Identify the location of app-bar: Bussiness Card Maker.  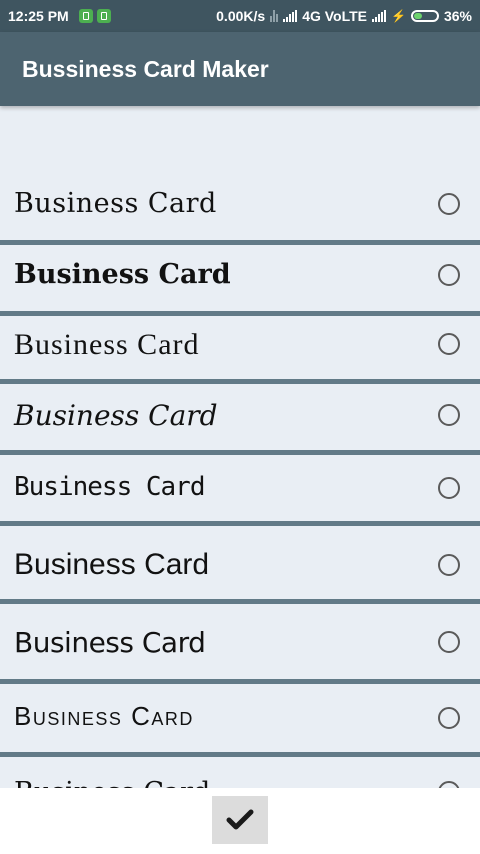
(240, 69).